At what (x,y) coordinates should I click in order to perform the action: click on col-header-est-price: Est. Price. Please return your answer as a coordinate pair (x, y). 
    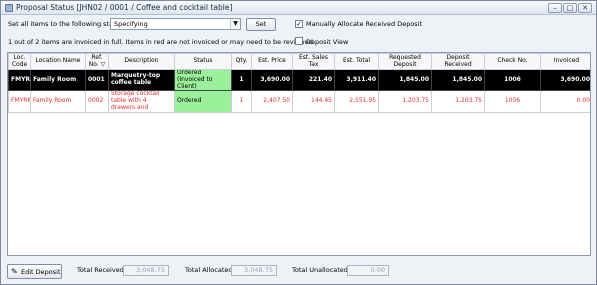
    Looking at the image, I should click on (272, 61).